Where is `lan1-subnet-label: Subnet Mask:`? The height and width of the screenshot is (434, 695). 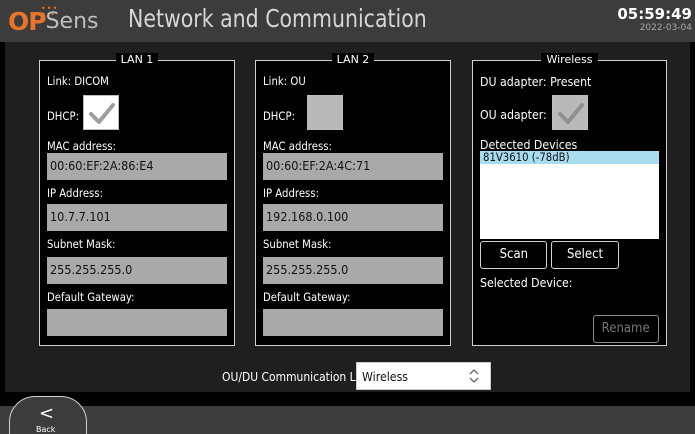
lan1-subnet-label: Subnet Mask: is located at coordinates (81, 244).